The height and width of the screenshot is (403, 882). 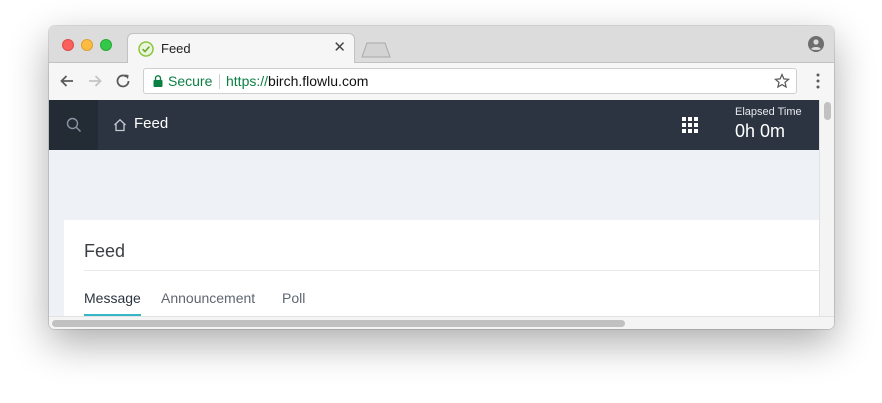 What do you see at coordinates (95, 81) in the screenshot?
I see `forward-arrow-icon` at bounding box center [95, 81].